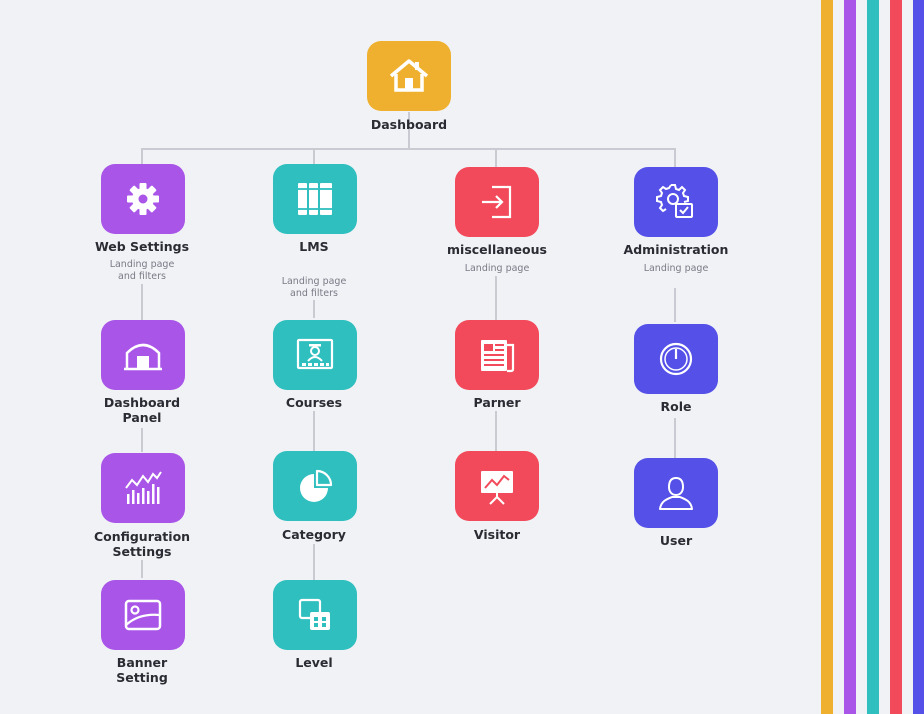 Image resolution: width=924 pixels, height=714 pixels. What do you see at coordinates (314, 156) in the screenshot?
I see `connector-col2` at bounding box center [314, 156].